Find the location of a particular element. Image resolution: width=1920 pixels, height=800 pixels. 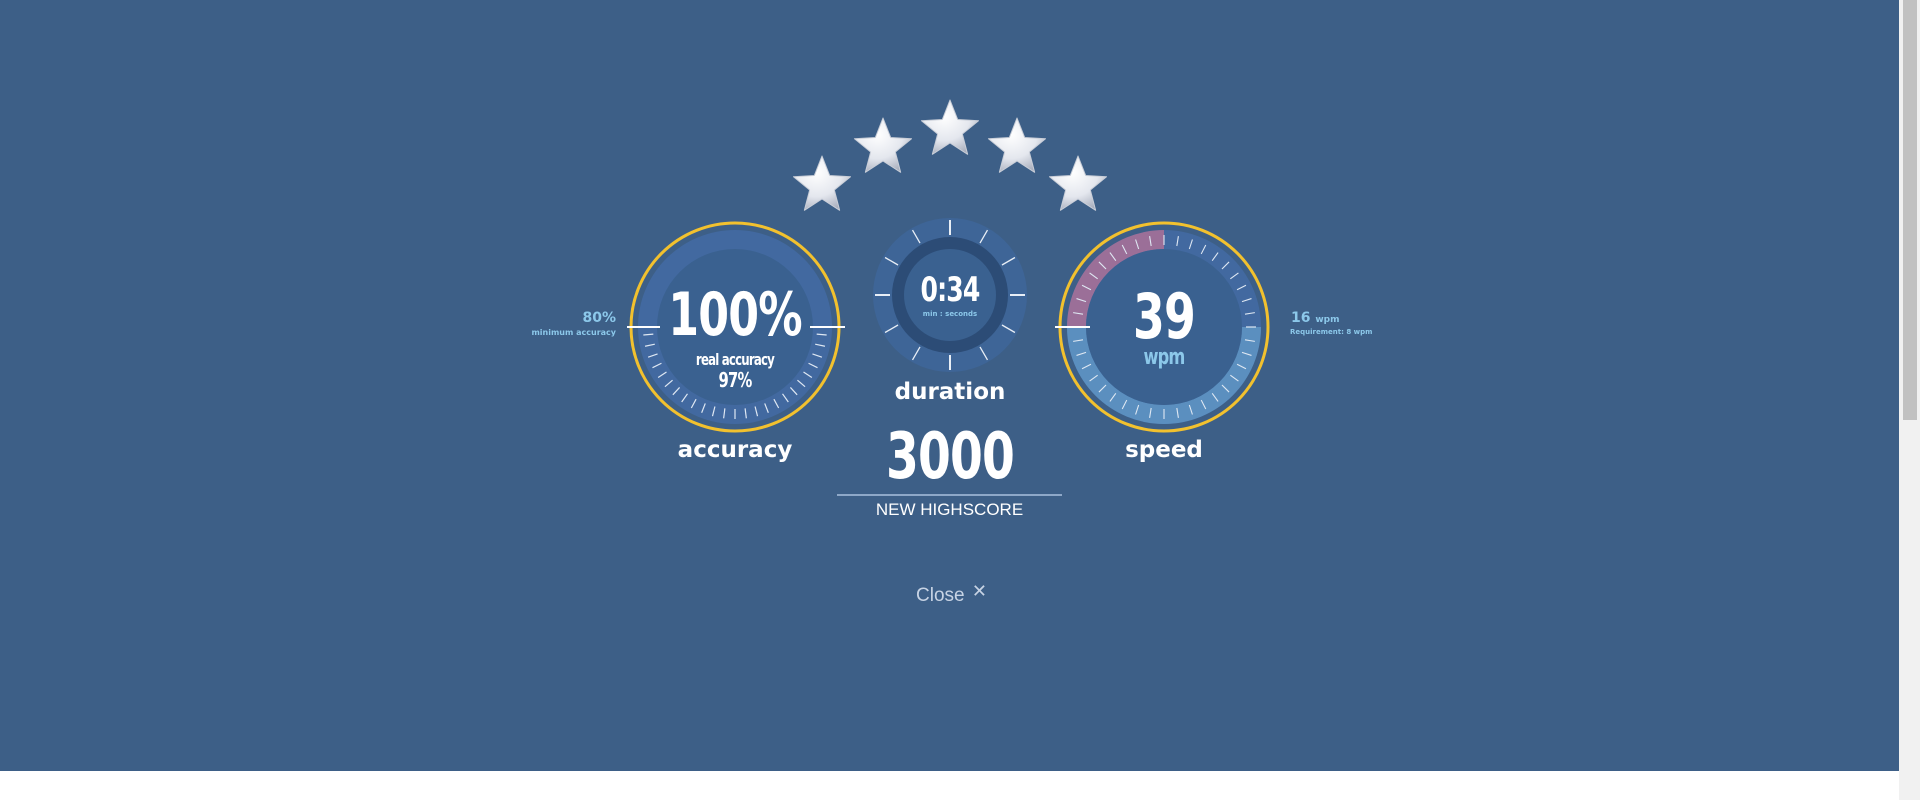

page-bottom-area is located at coordinates (949, 785).